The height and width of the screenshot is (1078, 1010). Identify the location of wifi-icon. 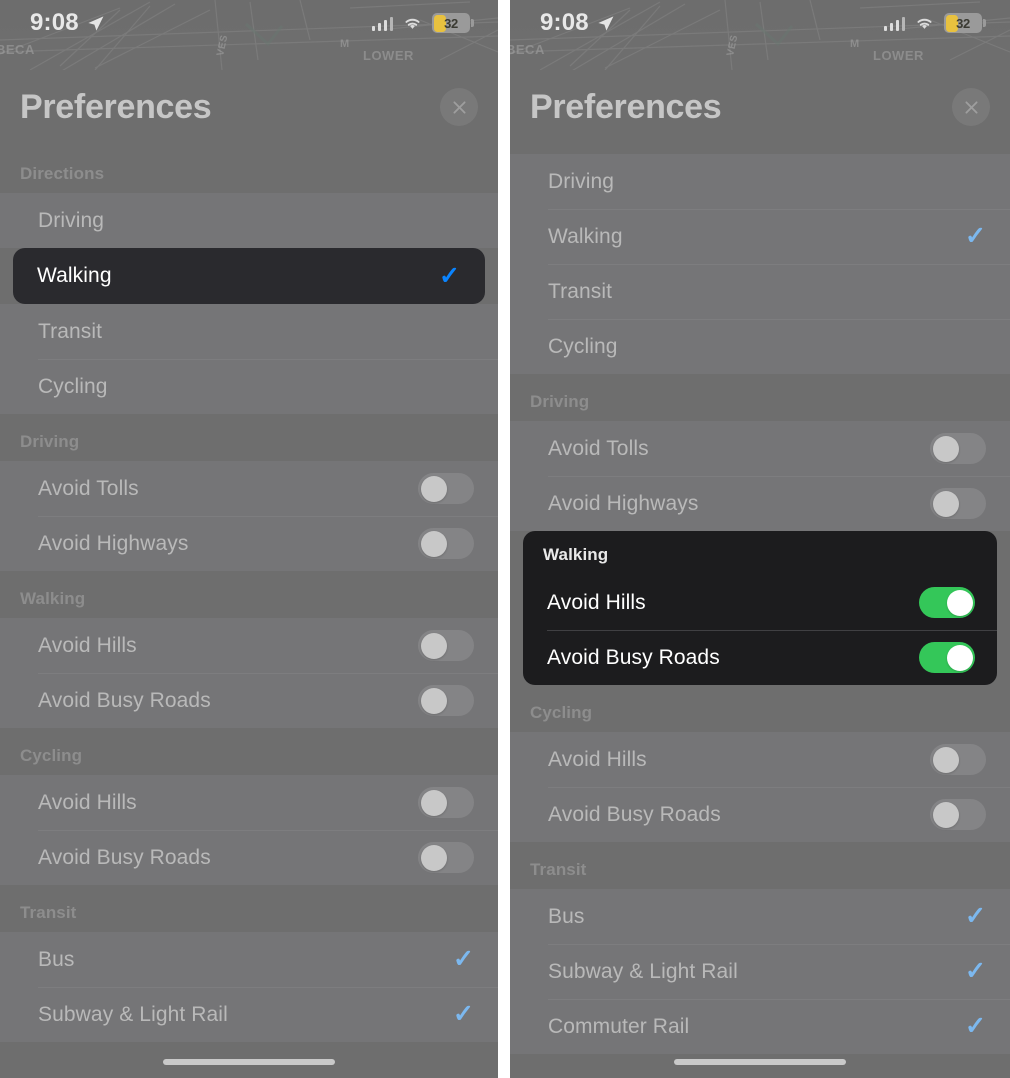
(412, 23).